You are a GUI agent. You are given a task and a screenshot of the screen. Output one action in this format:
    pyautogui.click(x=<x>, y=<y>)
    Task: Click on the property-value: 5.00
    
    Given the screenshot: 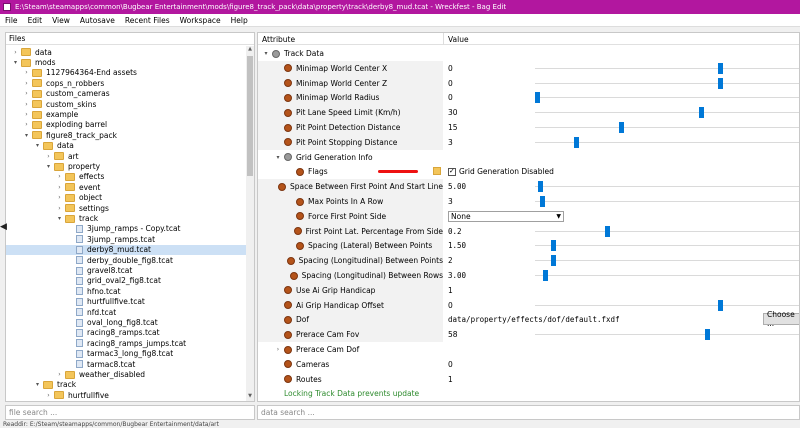 What is the action you would take?
    pyautogui.click(x=457, y=186)
    